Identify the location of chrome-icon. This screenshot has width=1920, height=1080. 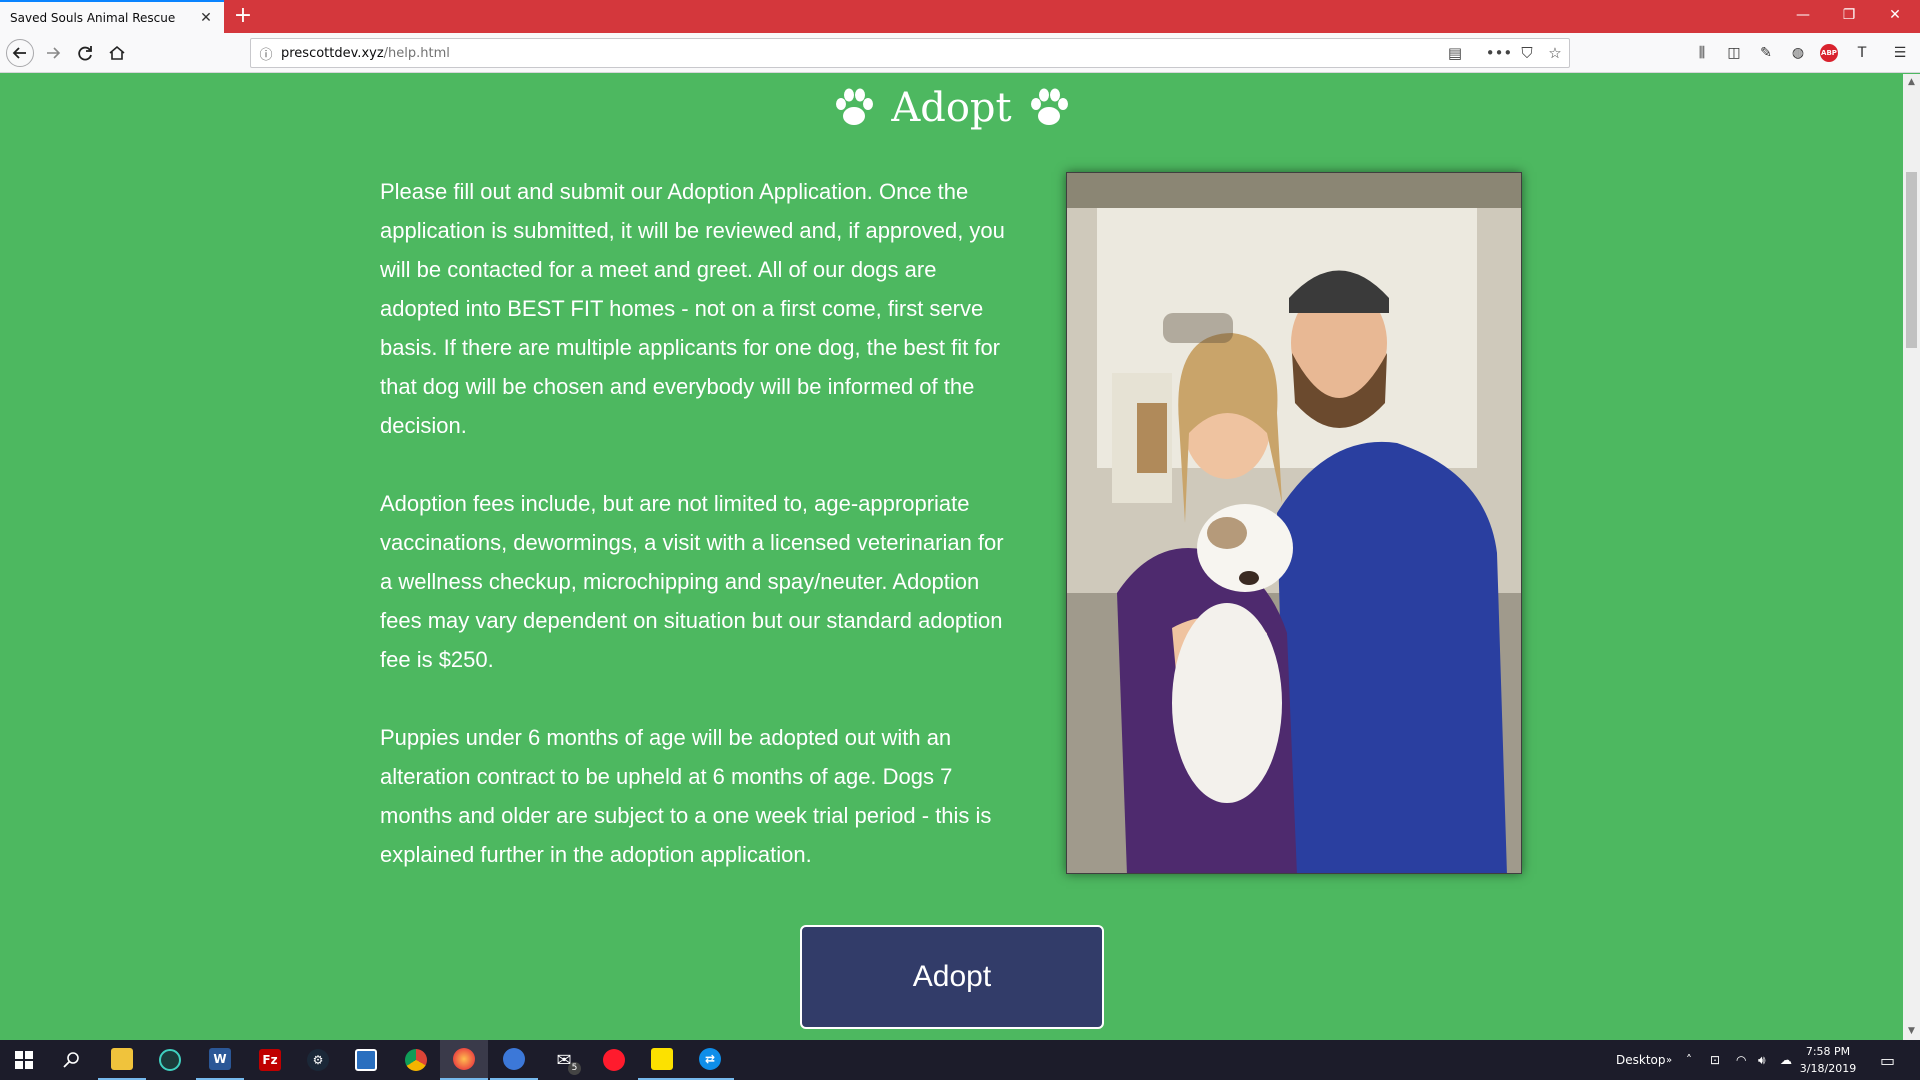
(416, 1060).